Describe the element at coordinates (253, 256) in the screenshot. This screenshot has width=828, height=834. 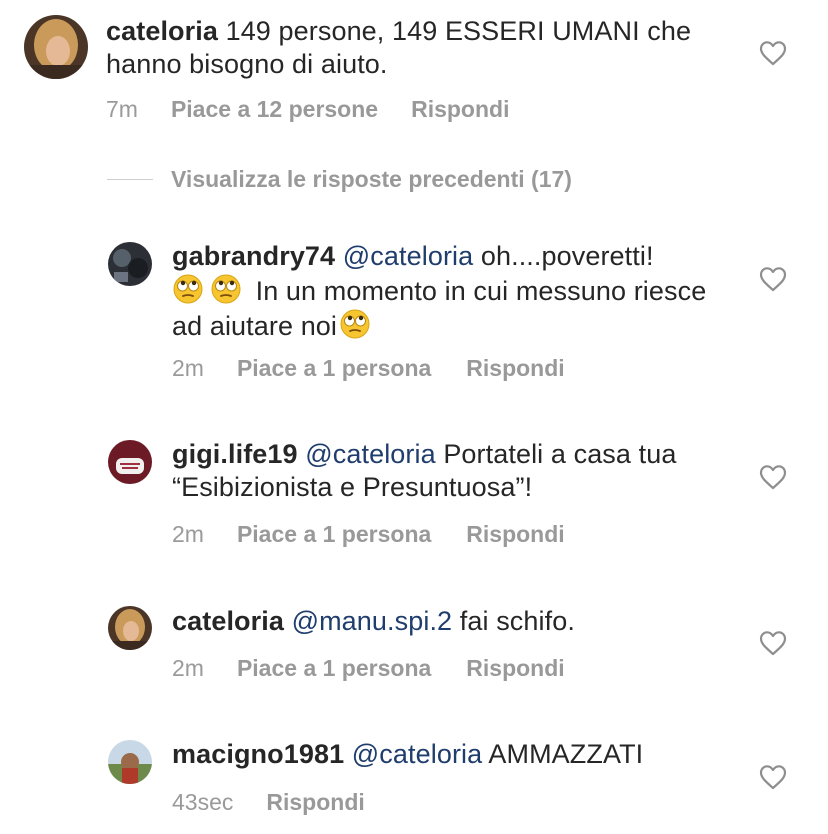
I see `reply-username: gabrandry74` at that location.